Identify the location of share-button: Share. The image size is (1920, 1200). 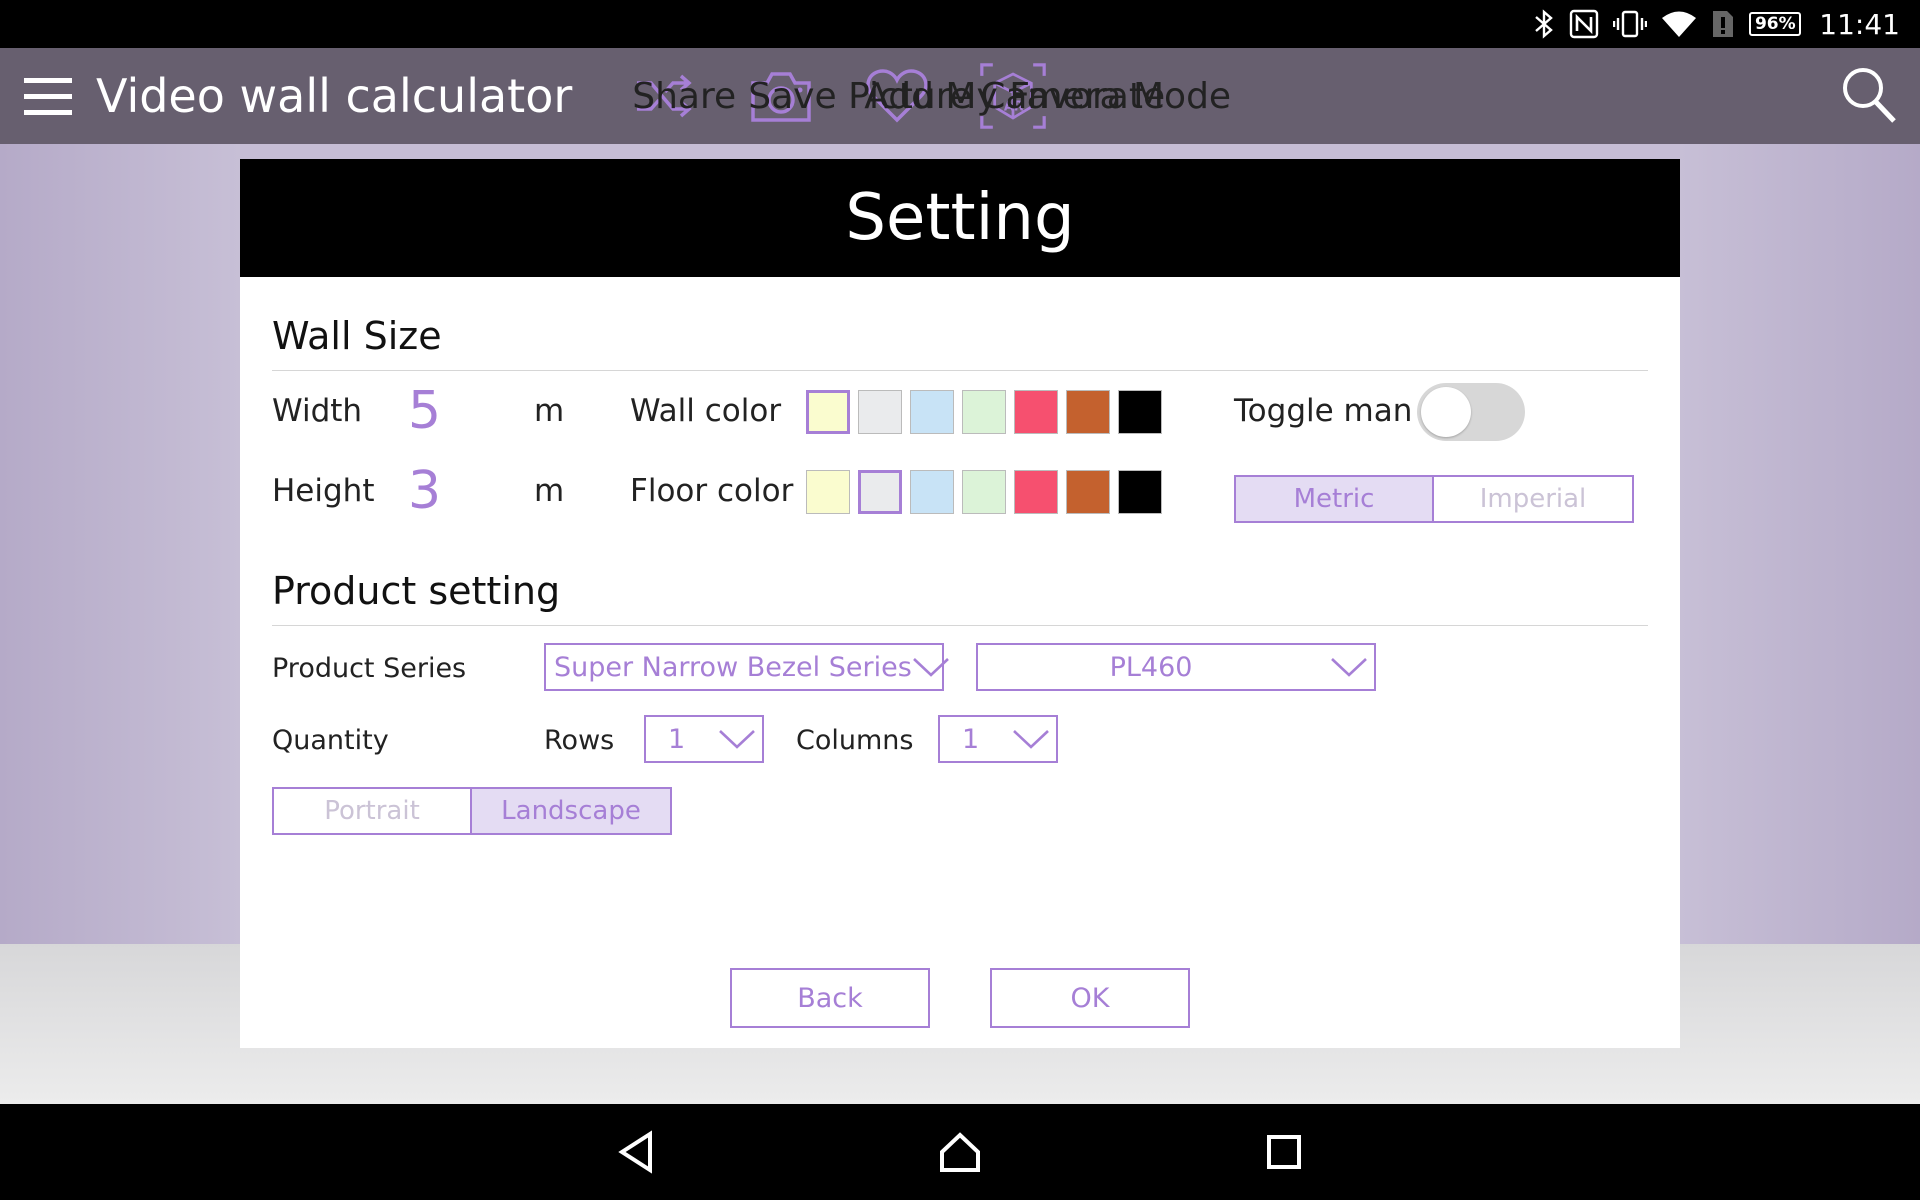
(684, 96).